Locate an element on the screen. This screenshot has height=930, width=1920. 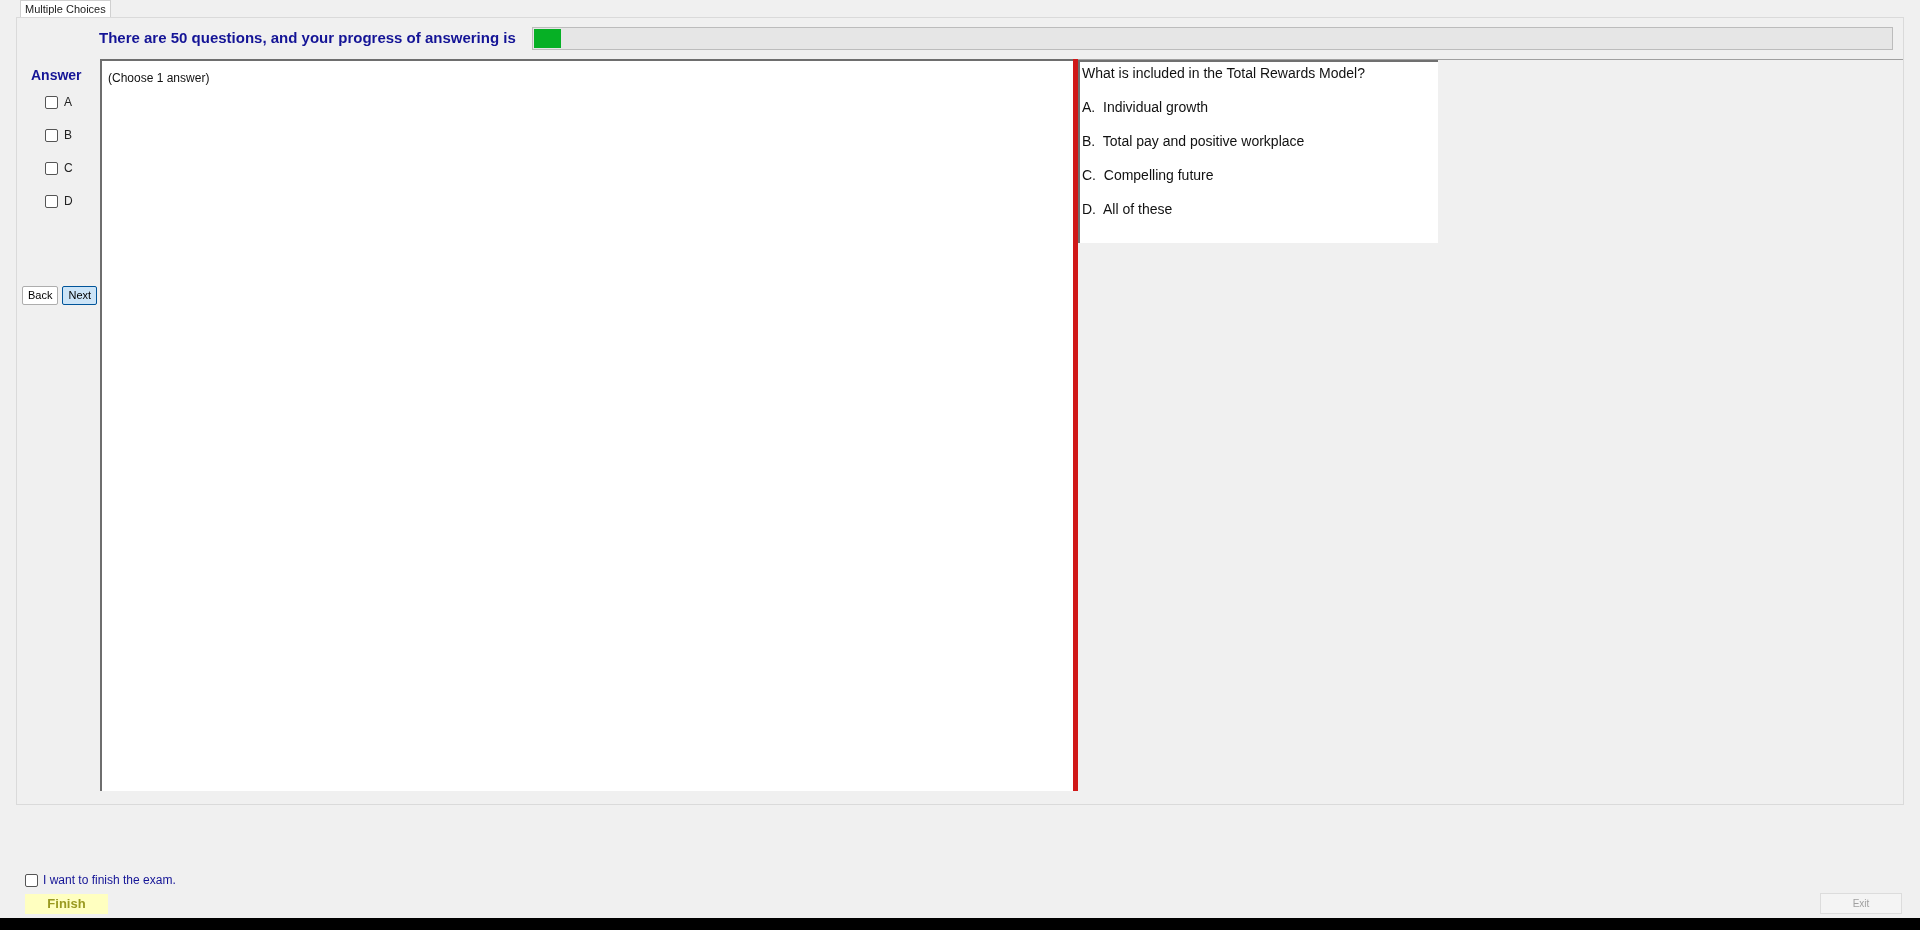
choice-text: B. Total pay and positive workplace is located at coordinates (1194, 141).